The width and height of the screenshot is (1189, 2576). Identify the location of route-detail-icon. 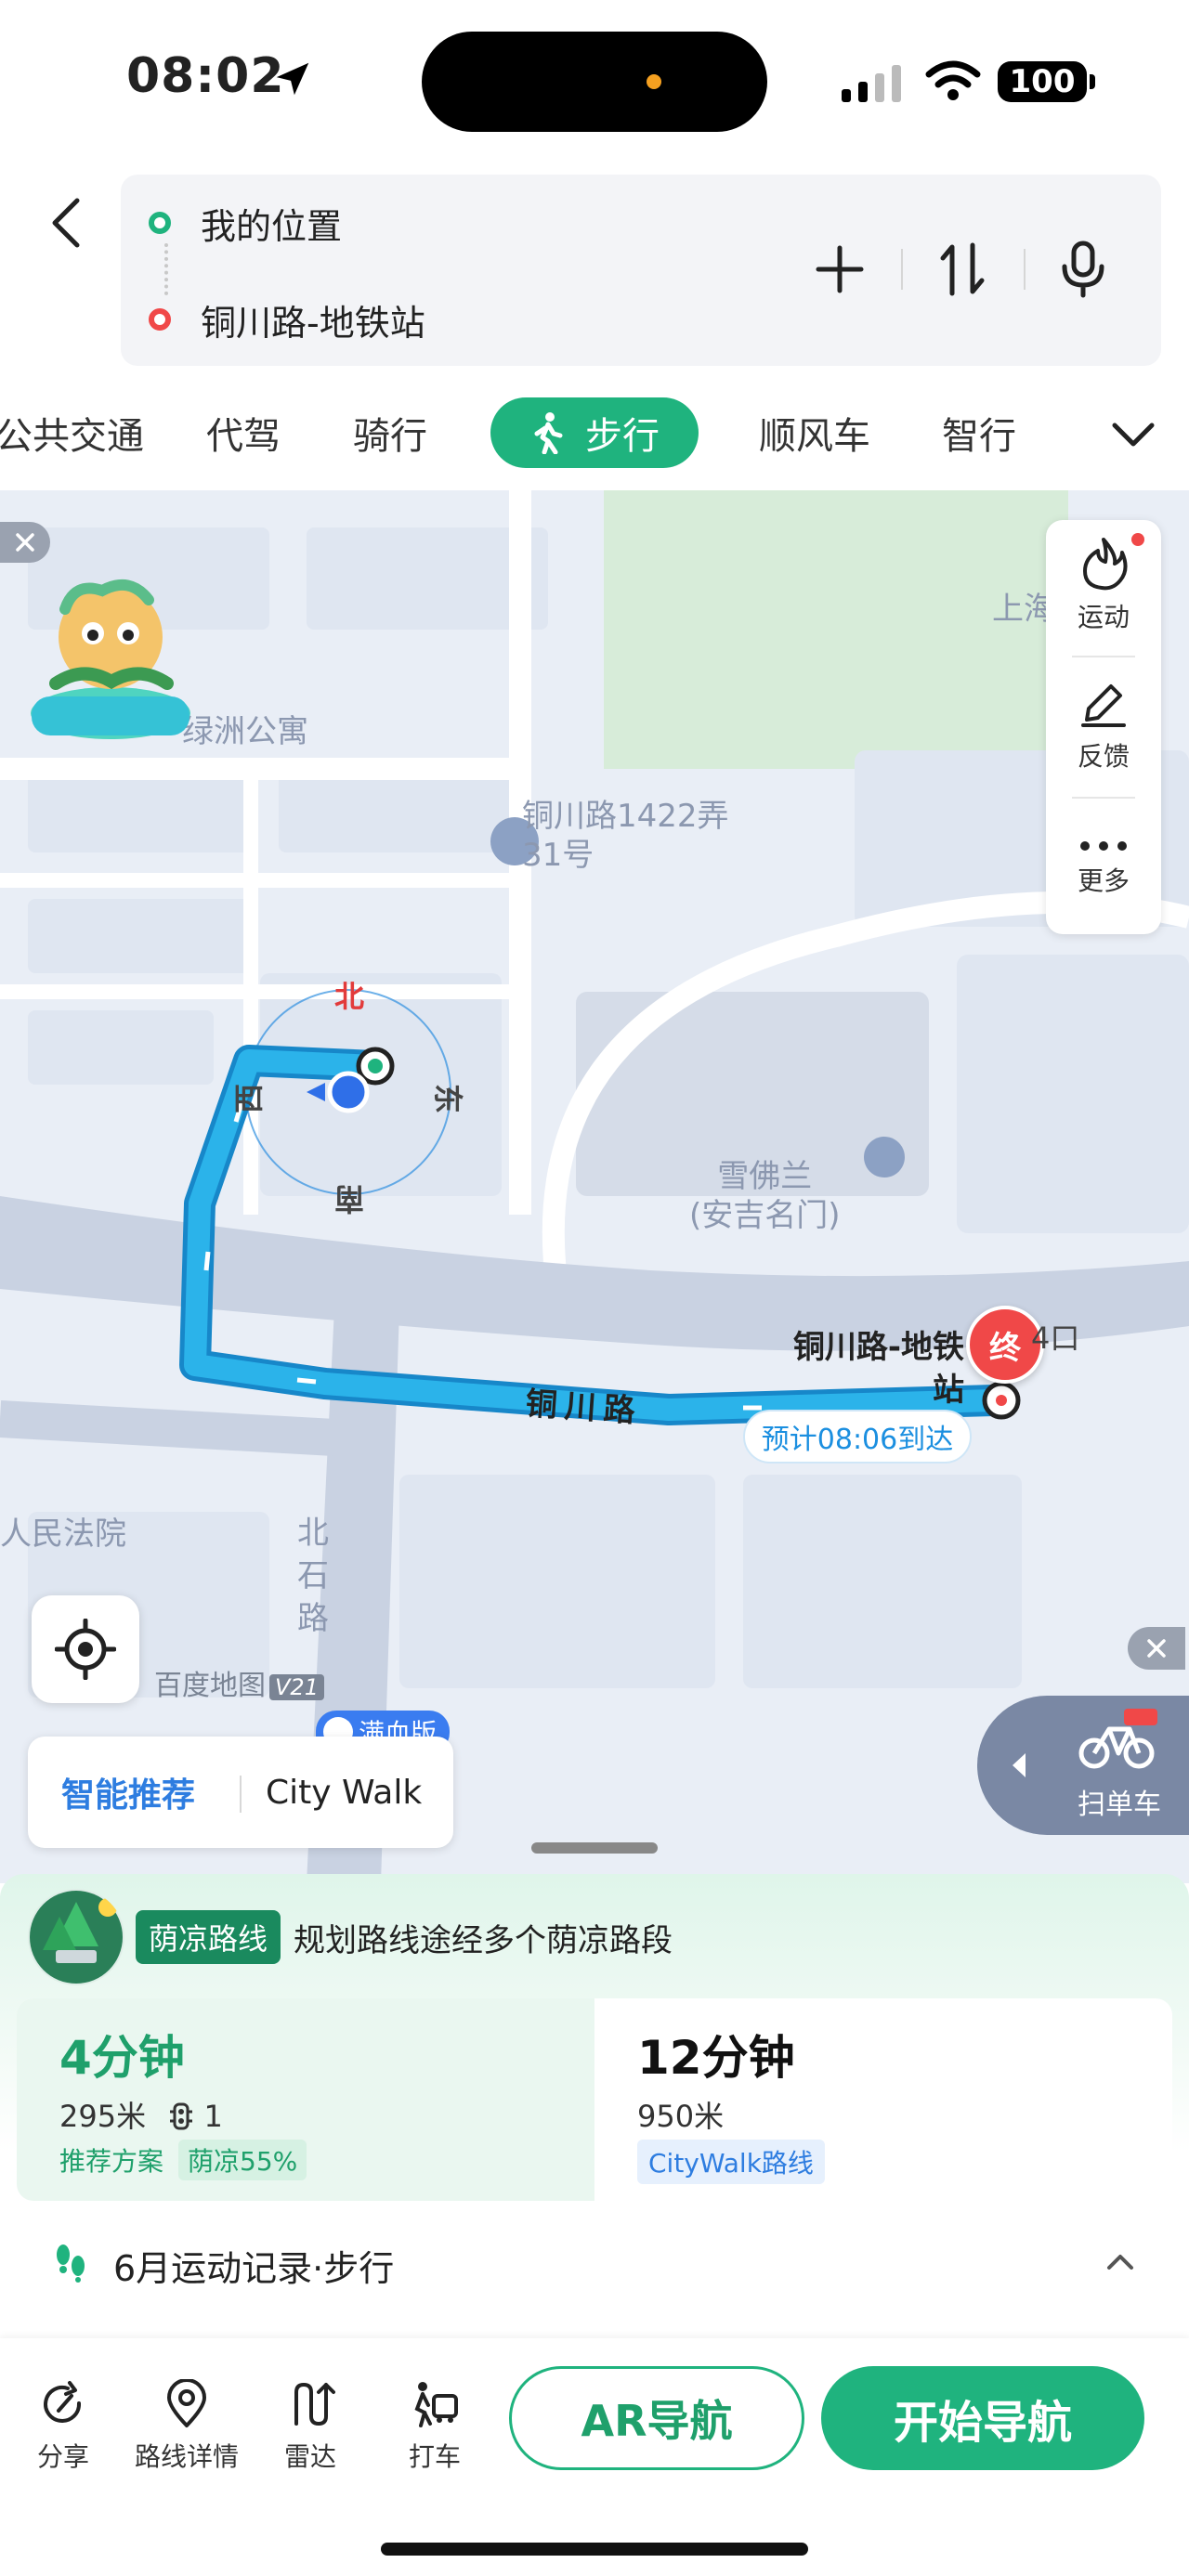
(186, 2403).